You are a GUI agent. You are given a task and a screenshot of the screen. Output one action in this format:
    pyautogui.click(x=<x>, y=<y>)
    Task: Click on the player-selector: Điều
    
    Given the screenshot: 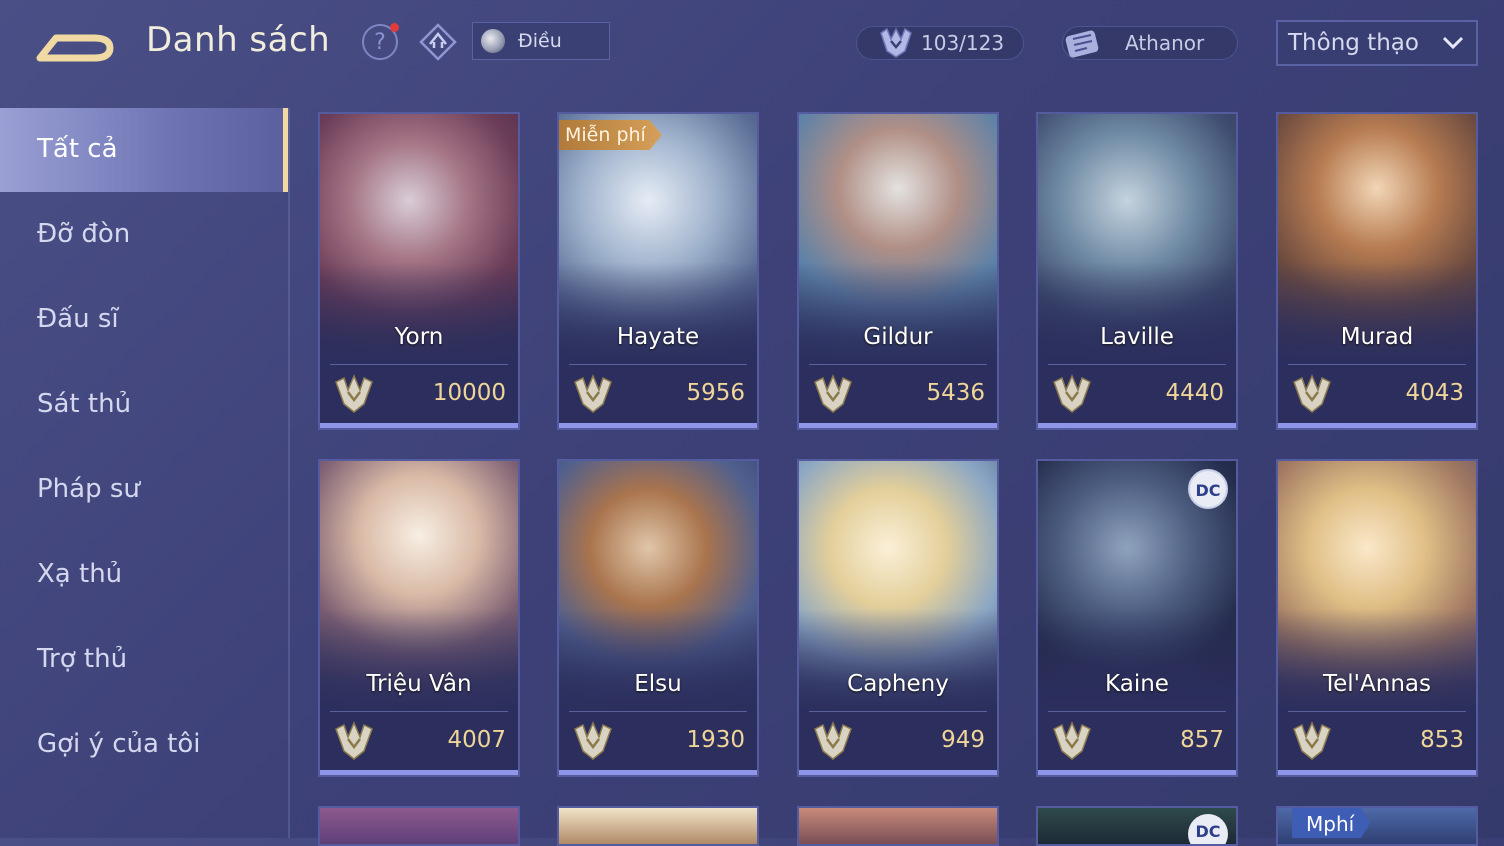 What is the action you would take?
    pyautogui.click(x=541, y=41)
    